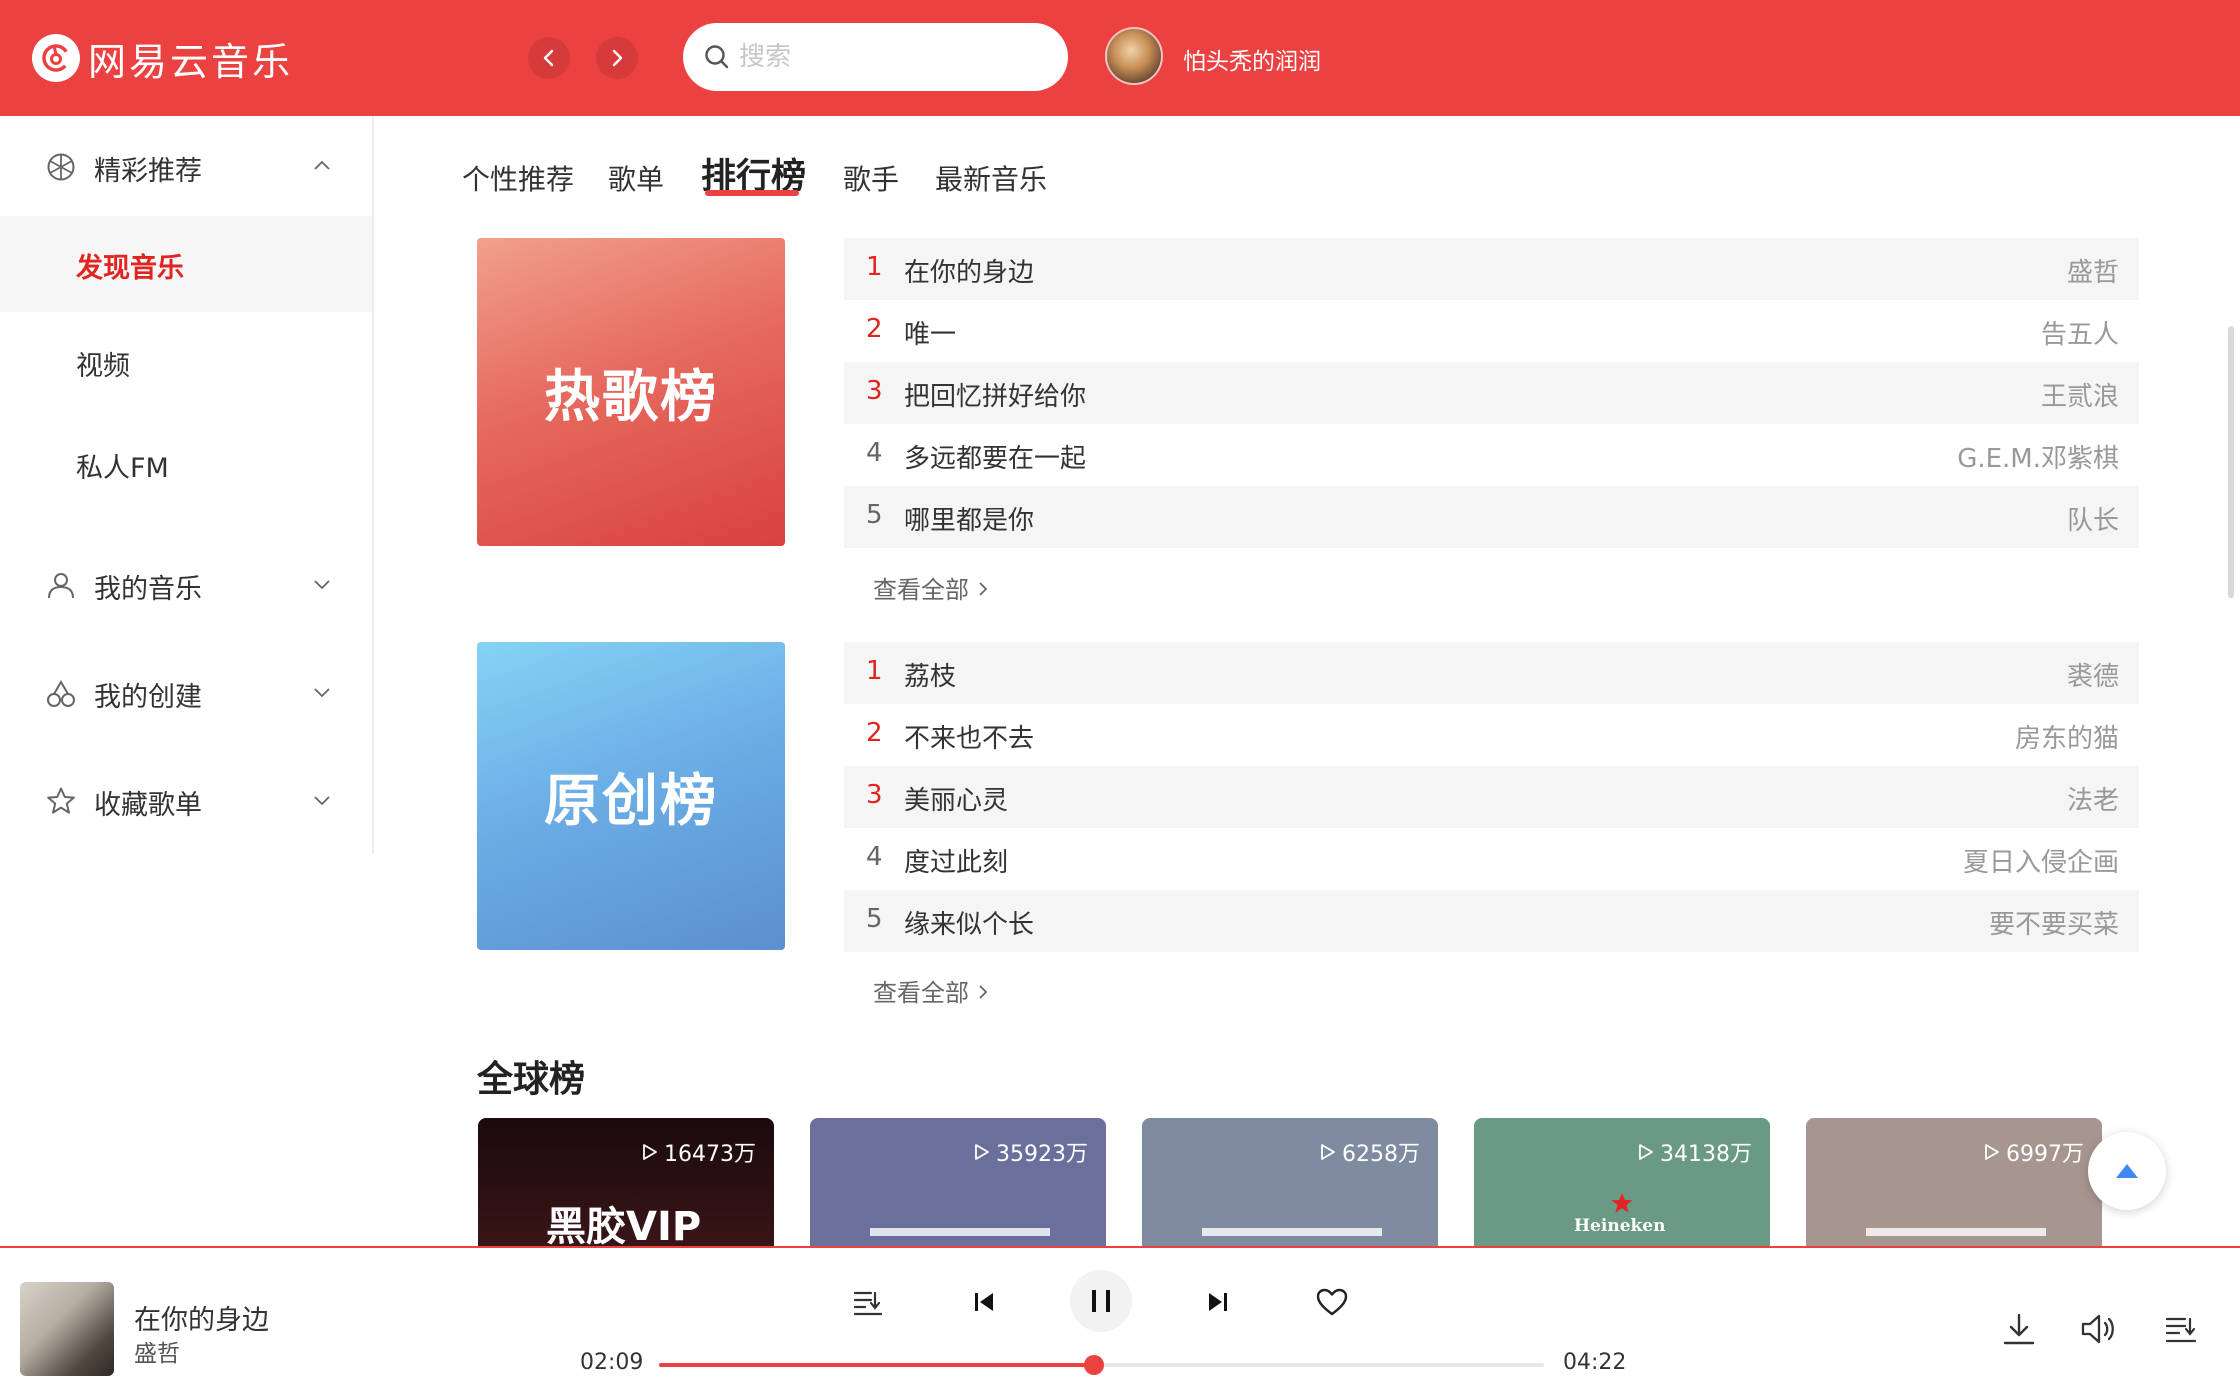 The image size is (2240, 1400). What do you see at coordinates (2093, 674) in the screenshot?
I see `song-artist: 裘德` at bounding box center [2093, 674].